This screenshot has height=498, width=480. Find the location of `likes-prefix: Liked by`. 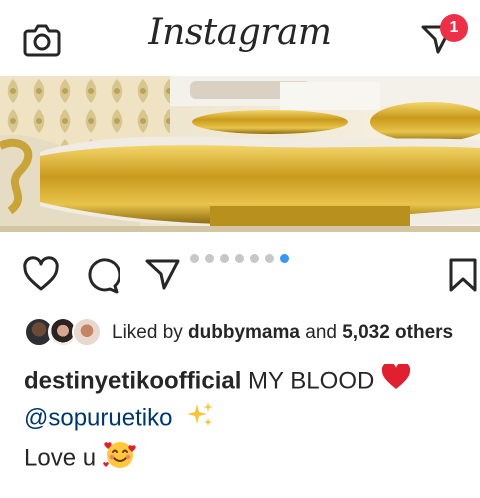

likes-prefix: Liked by is located at coordinates (150, 332).